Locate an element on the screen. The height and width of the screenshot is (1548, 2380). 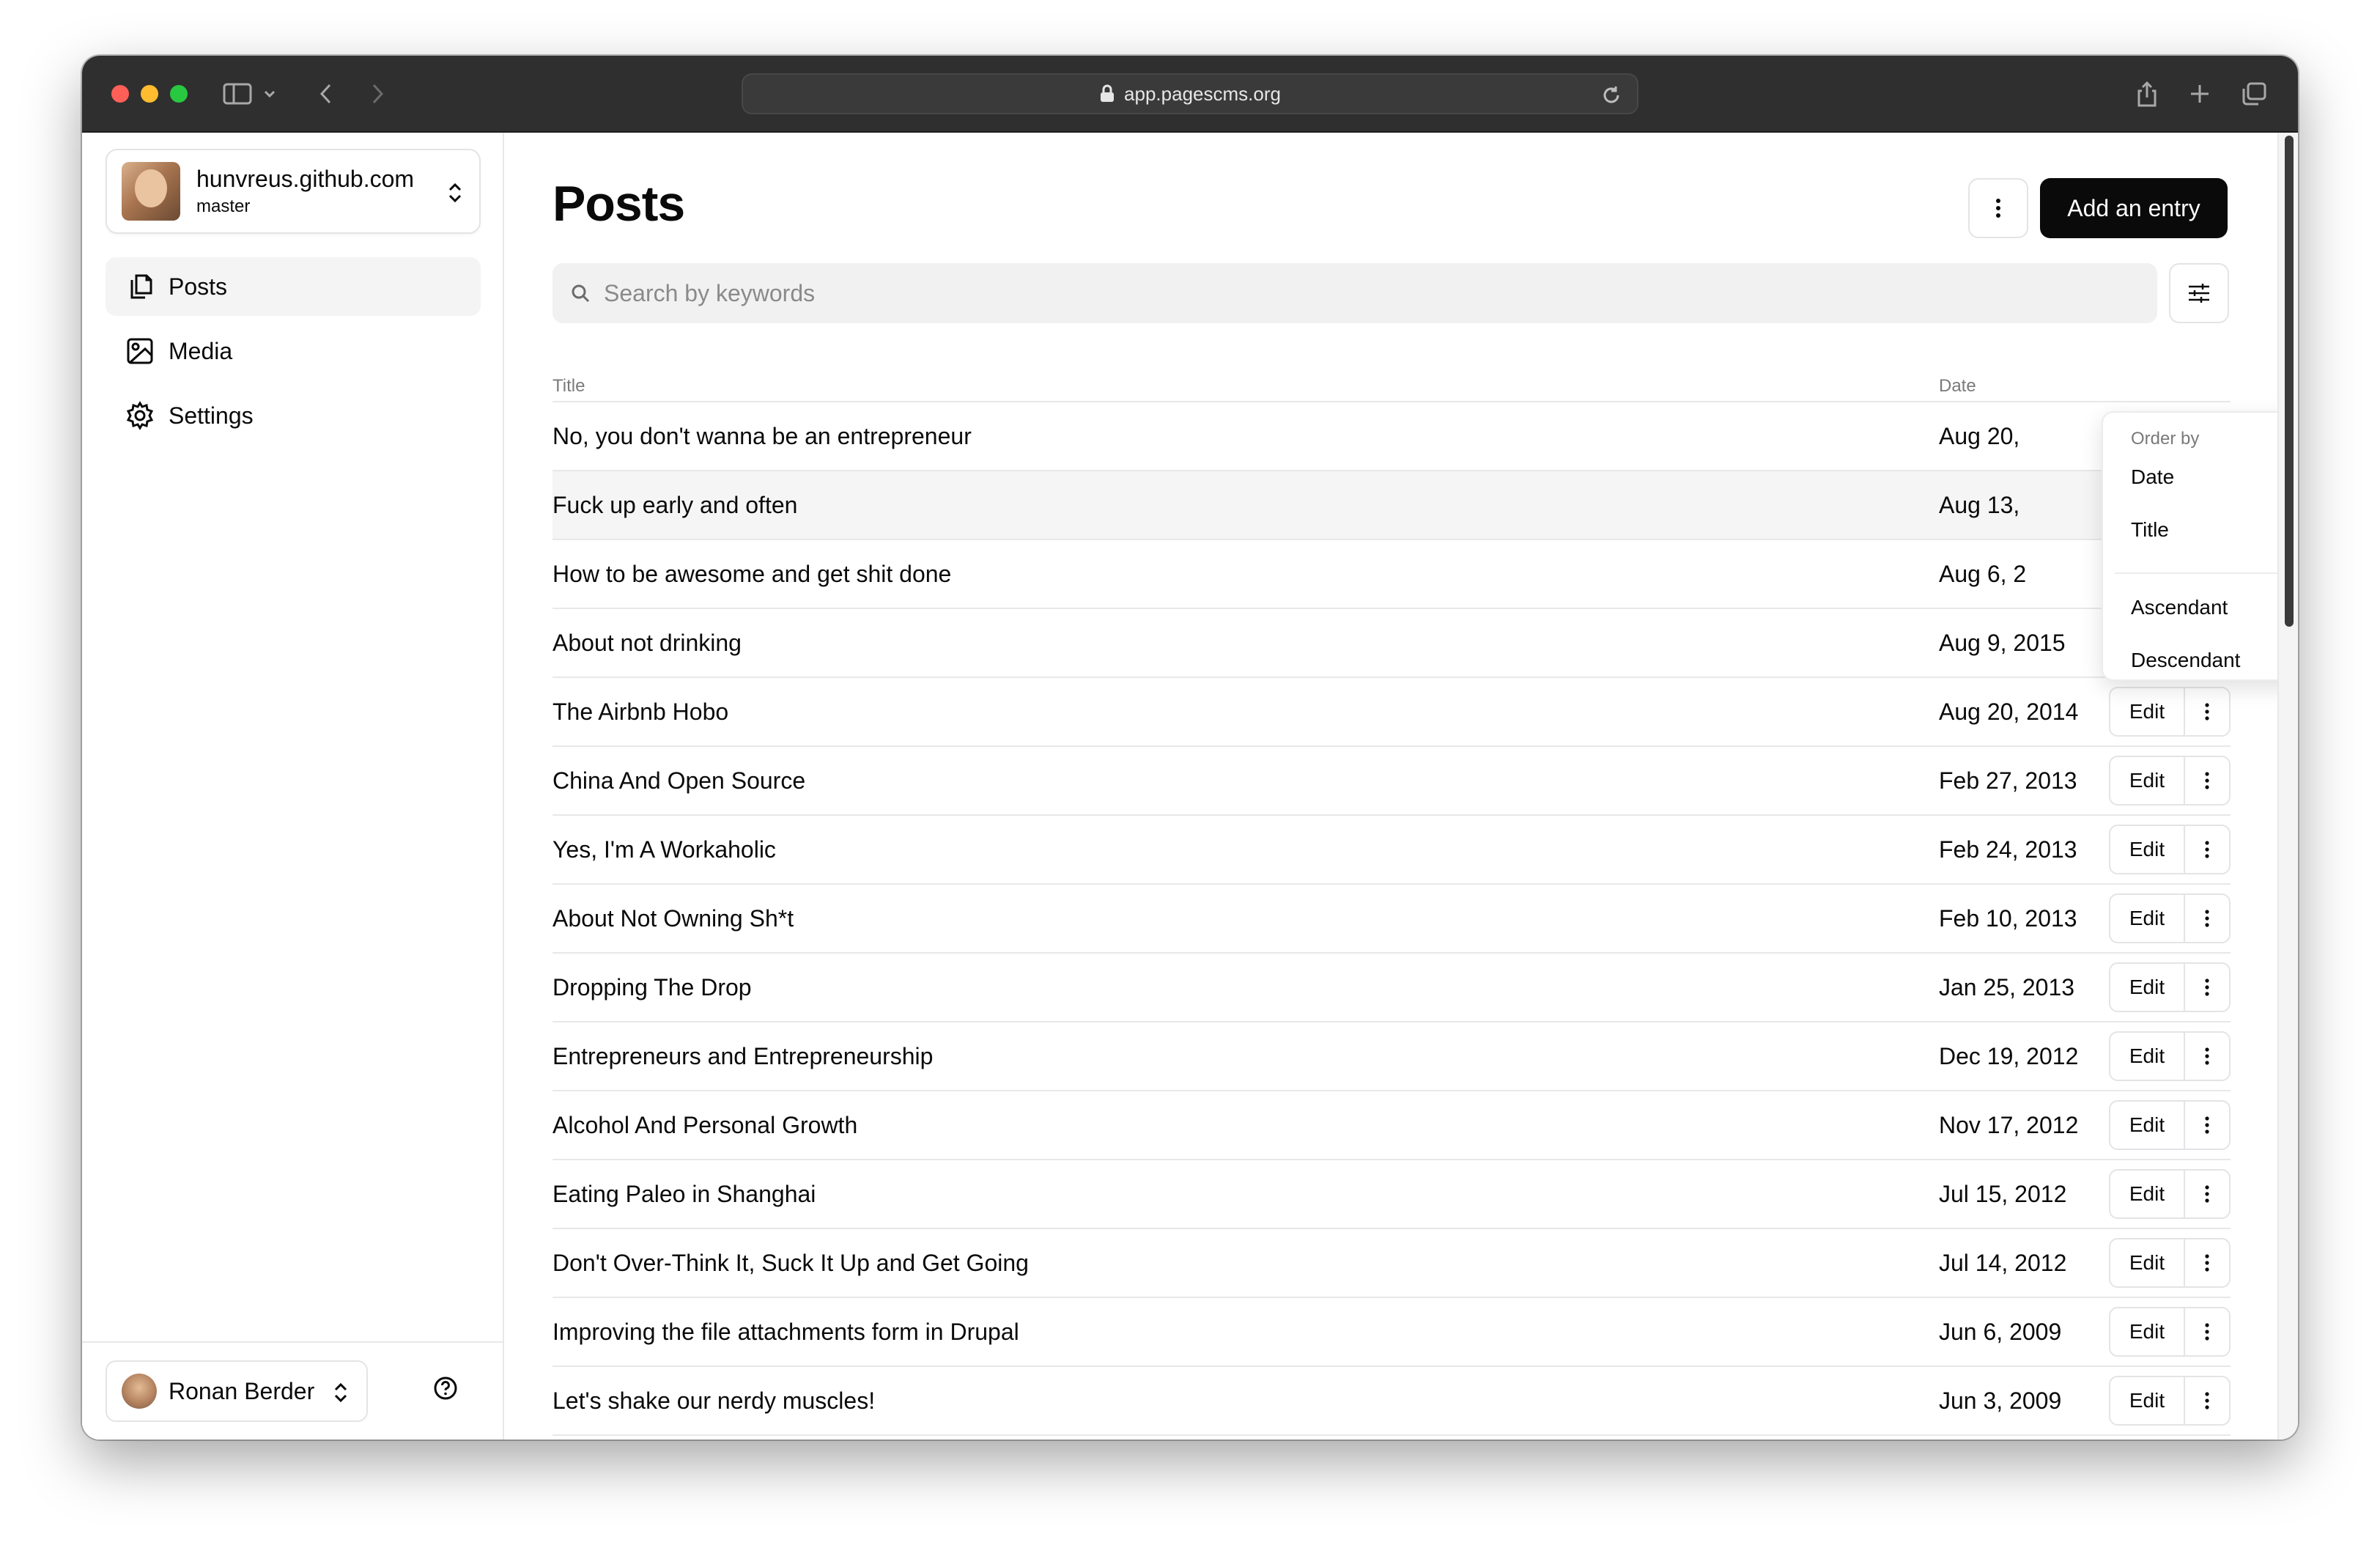
entry-title: Dropping The Drop is located at coordinates (652, 987).